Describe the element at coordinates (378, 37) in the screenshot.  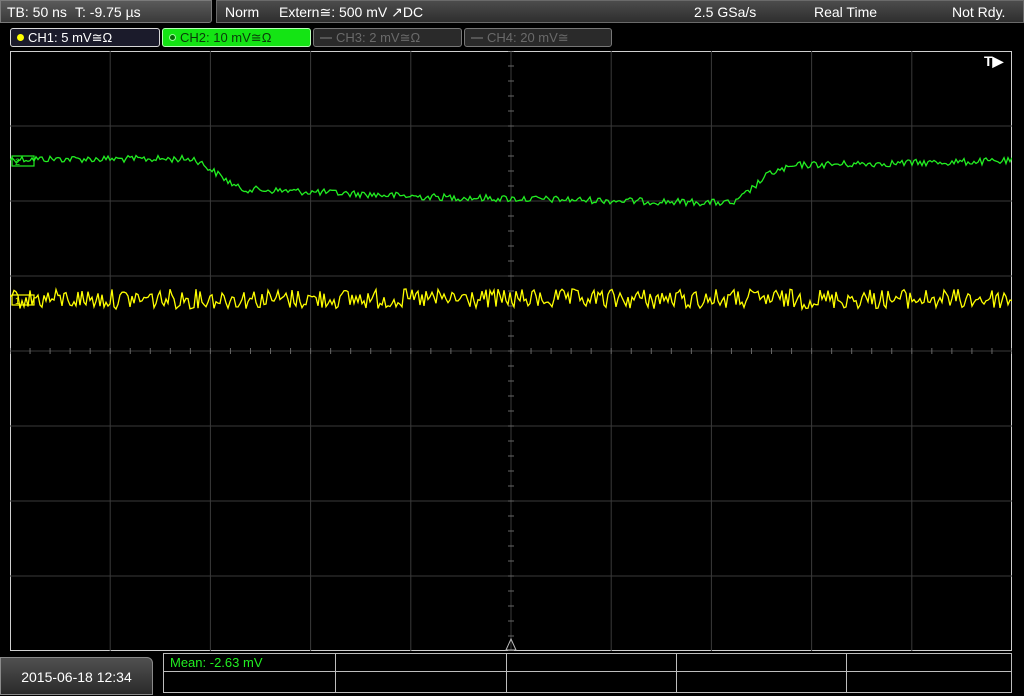
I see `channel-3-label: CH3: 2 mV≅Ω` at that location.